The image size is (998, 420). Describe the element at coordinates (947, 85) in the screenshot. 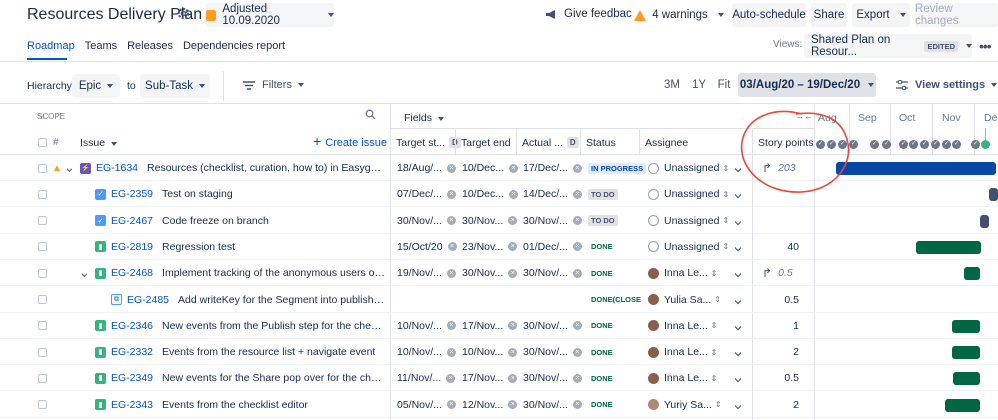

I see `view-settings-button: View settings` at that location.